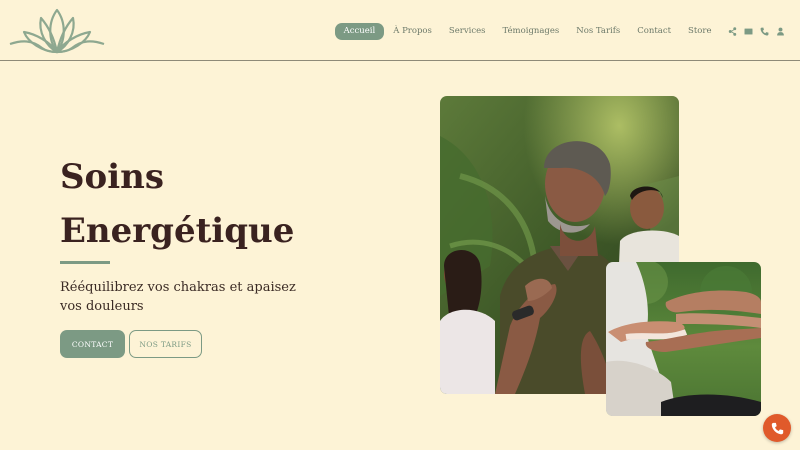 This screenshot has width=800, height=450. What do you see at coordinates (598, 31) in the screenshot?
I see `nav-item-nos-tarifs: Nos Tarifs` at bounding box center [598, 31].